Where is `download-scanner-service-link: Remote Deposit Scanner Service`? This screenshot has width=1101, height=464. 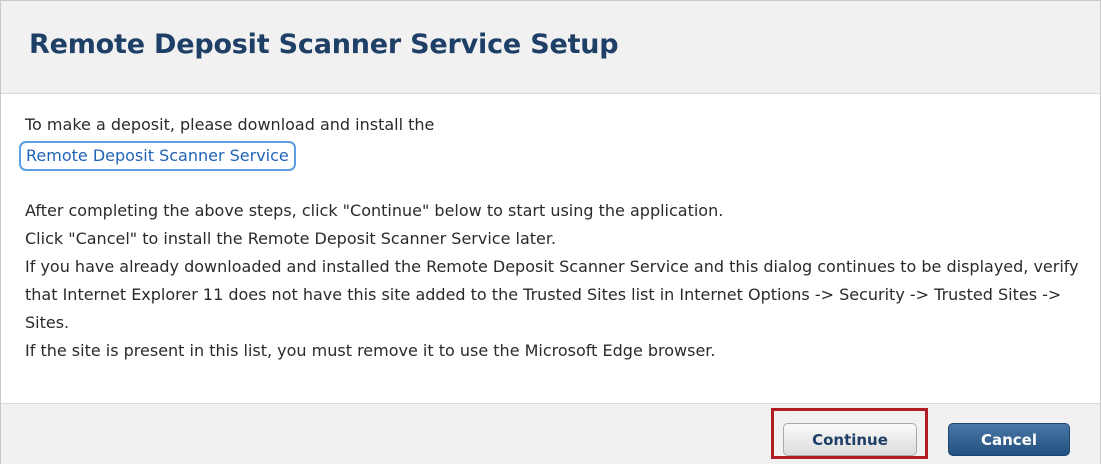 download-scanner-service-link: Remote Deposit Scanner Service is located at coordinates (157, 155).